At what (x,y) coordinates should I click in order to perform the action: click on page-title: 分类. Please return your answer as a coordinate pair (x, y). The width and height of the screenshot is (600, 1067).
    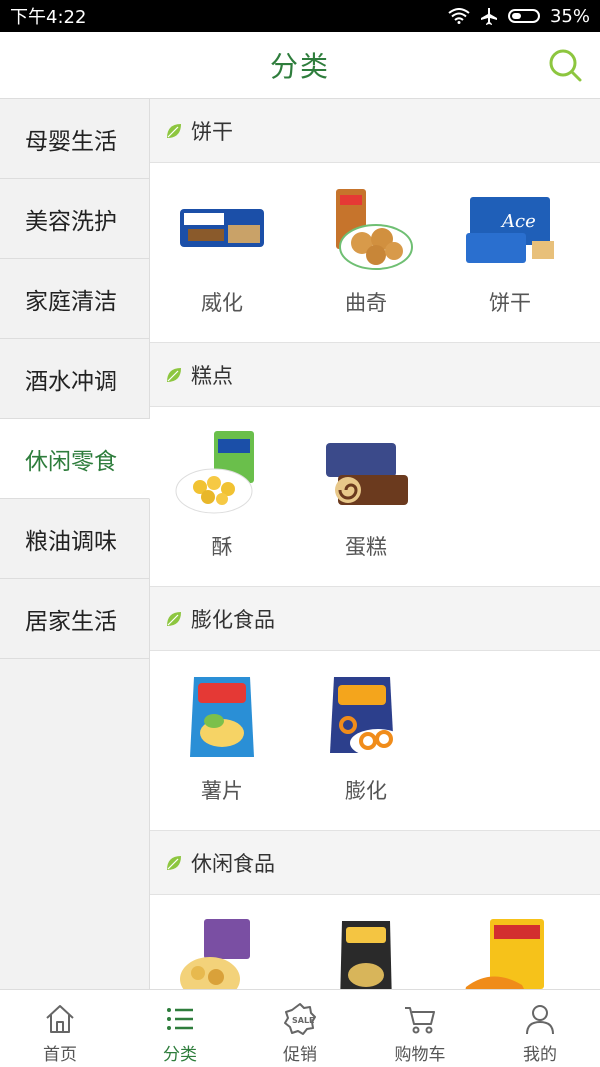
    Looking at the image, I should click on (299, 66).